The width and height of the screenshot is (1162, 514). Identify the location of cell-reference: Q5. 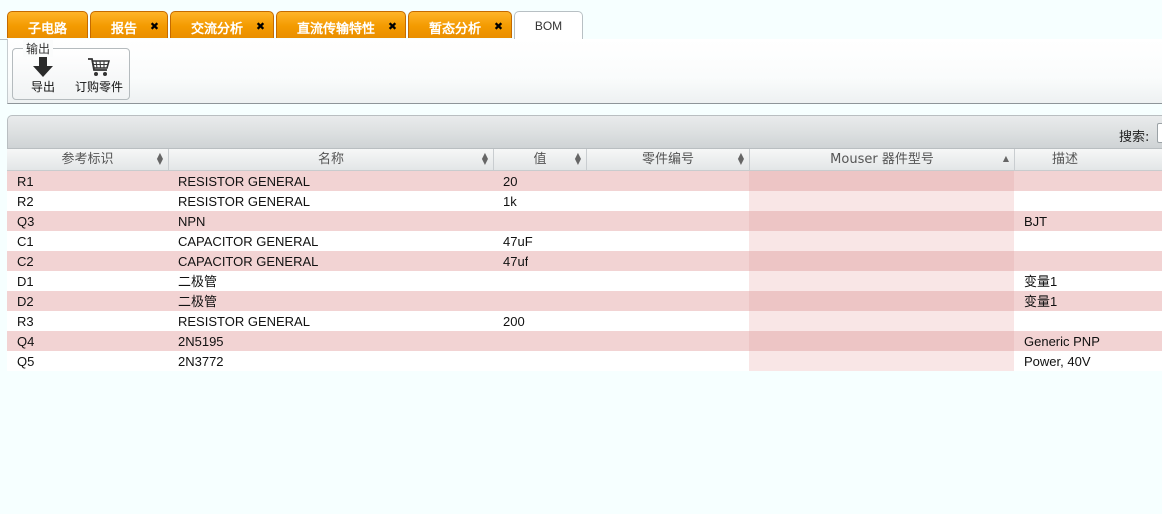
(26, 361).